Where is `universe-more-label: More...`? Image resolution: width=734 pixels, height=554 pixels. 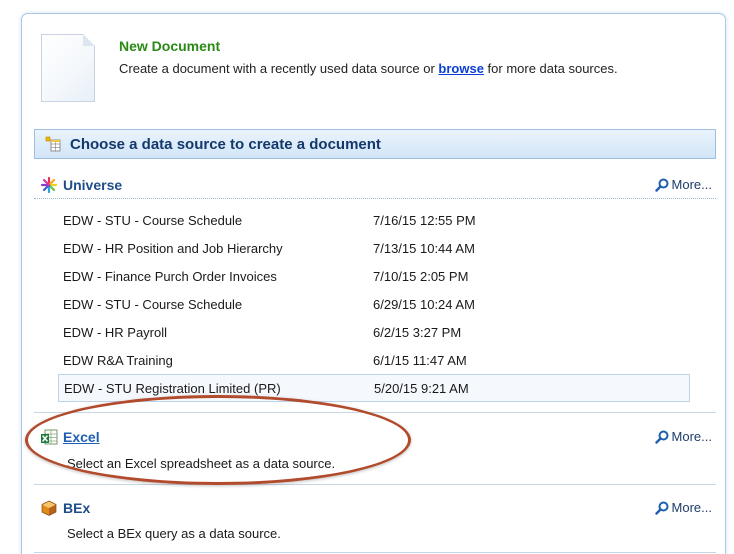
universe-more-label: More... is located at coordinates (691, 184).